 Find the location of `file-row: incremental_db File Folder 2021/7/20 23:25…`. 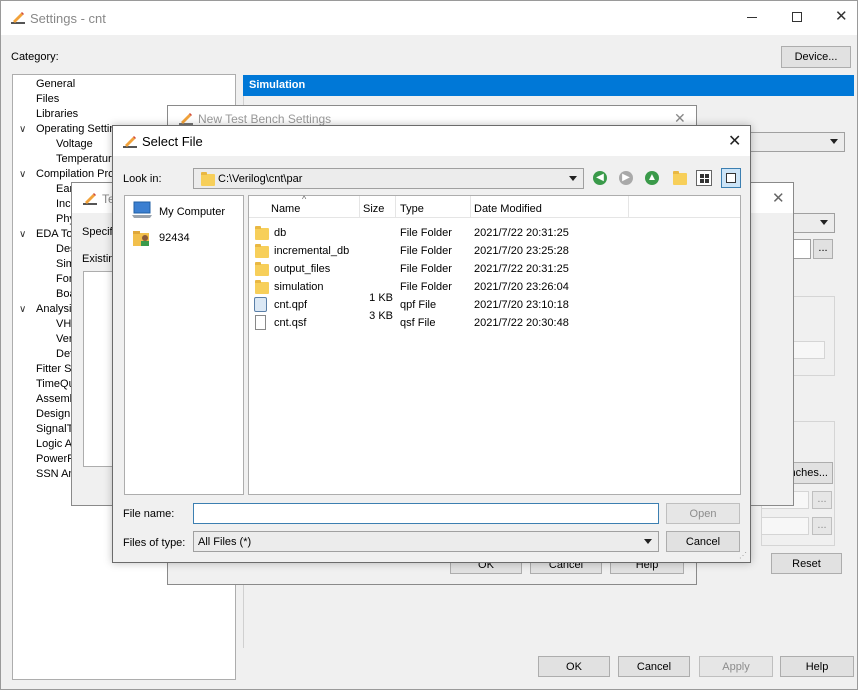

file-row: incremental_db File Folder 2021/7/20 23:25… is located at coordinates (494, 251).